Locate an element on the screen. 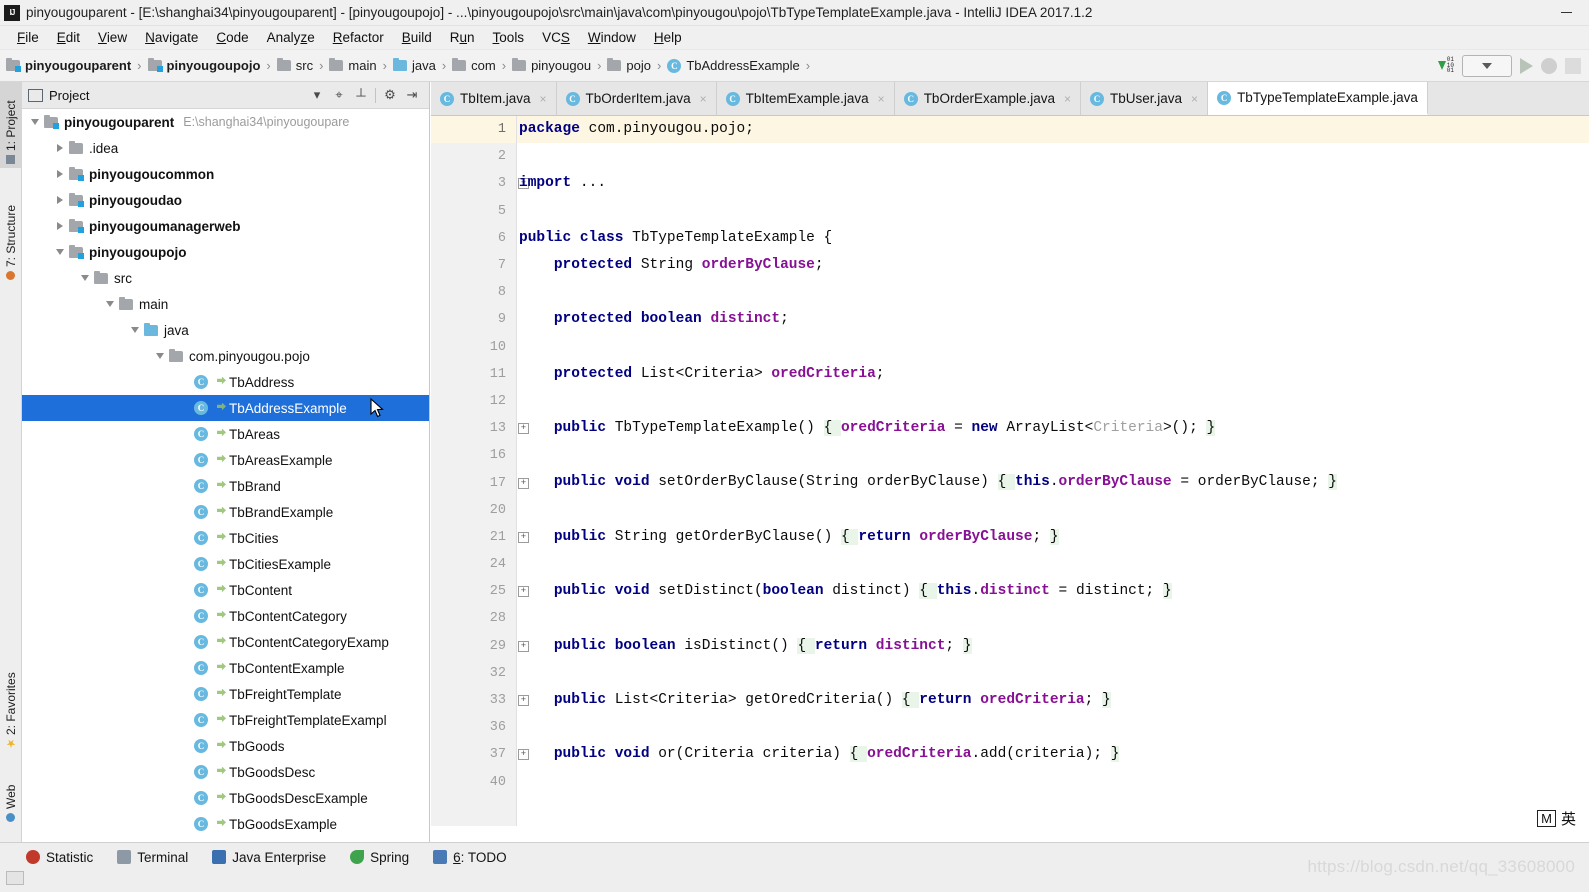  gutter-line: 29 + is located at coordinates (480, 646).